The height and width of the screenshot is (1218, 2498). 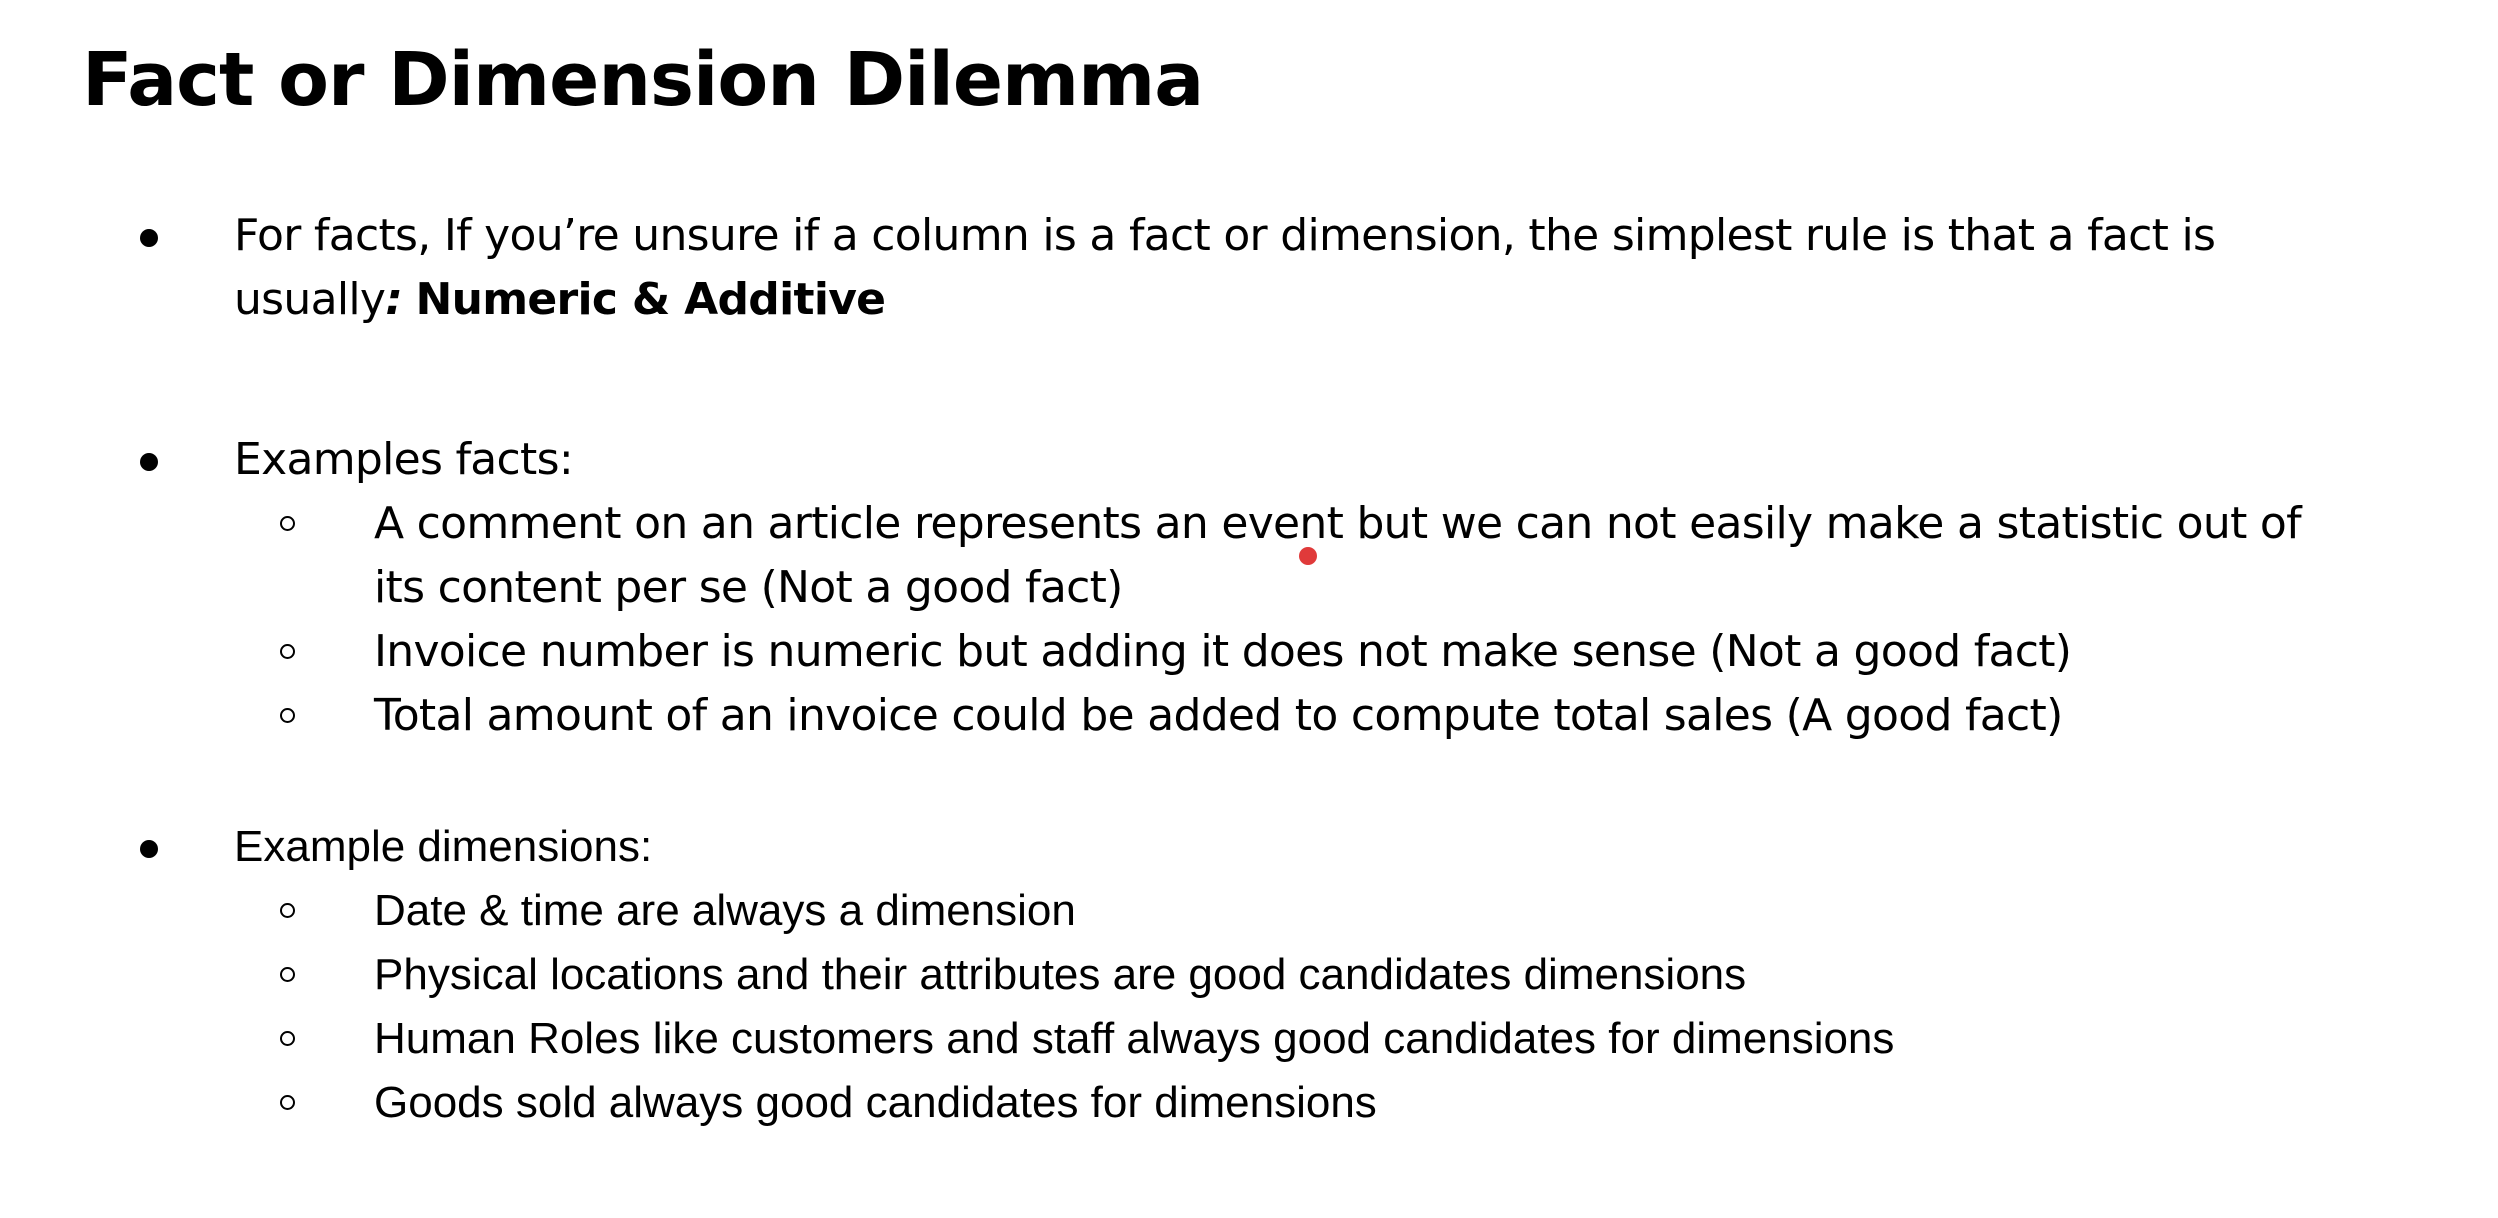 I want to click on laser-pointer-icon, so click(x=1308, y=556).